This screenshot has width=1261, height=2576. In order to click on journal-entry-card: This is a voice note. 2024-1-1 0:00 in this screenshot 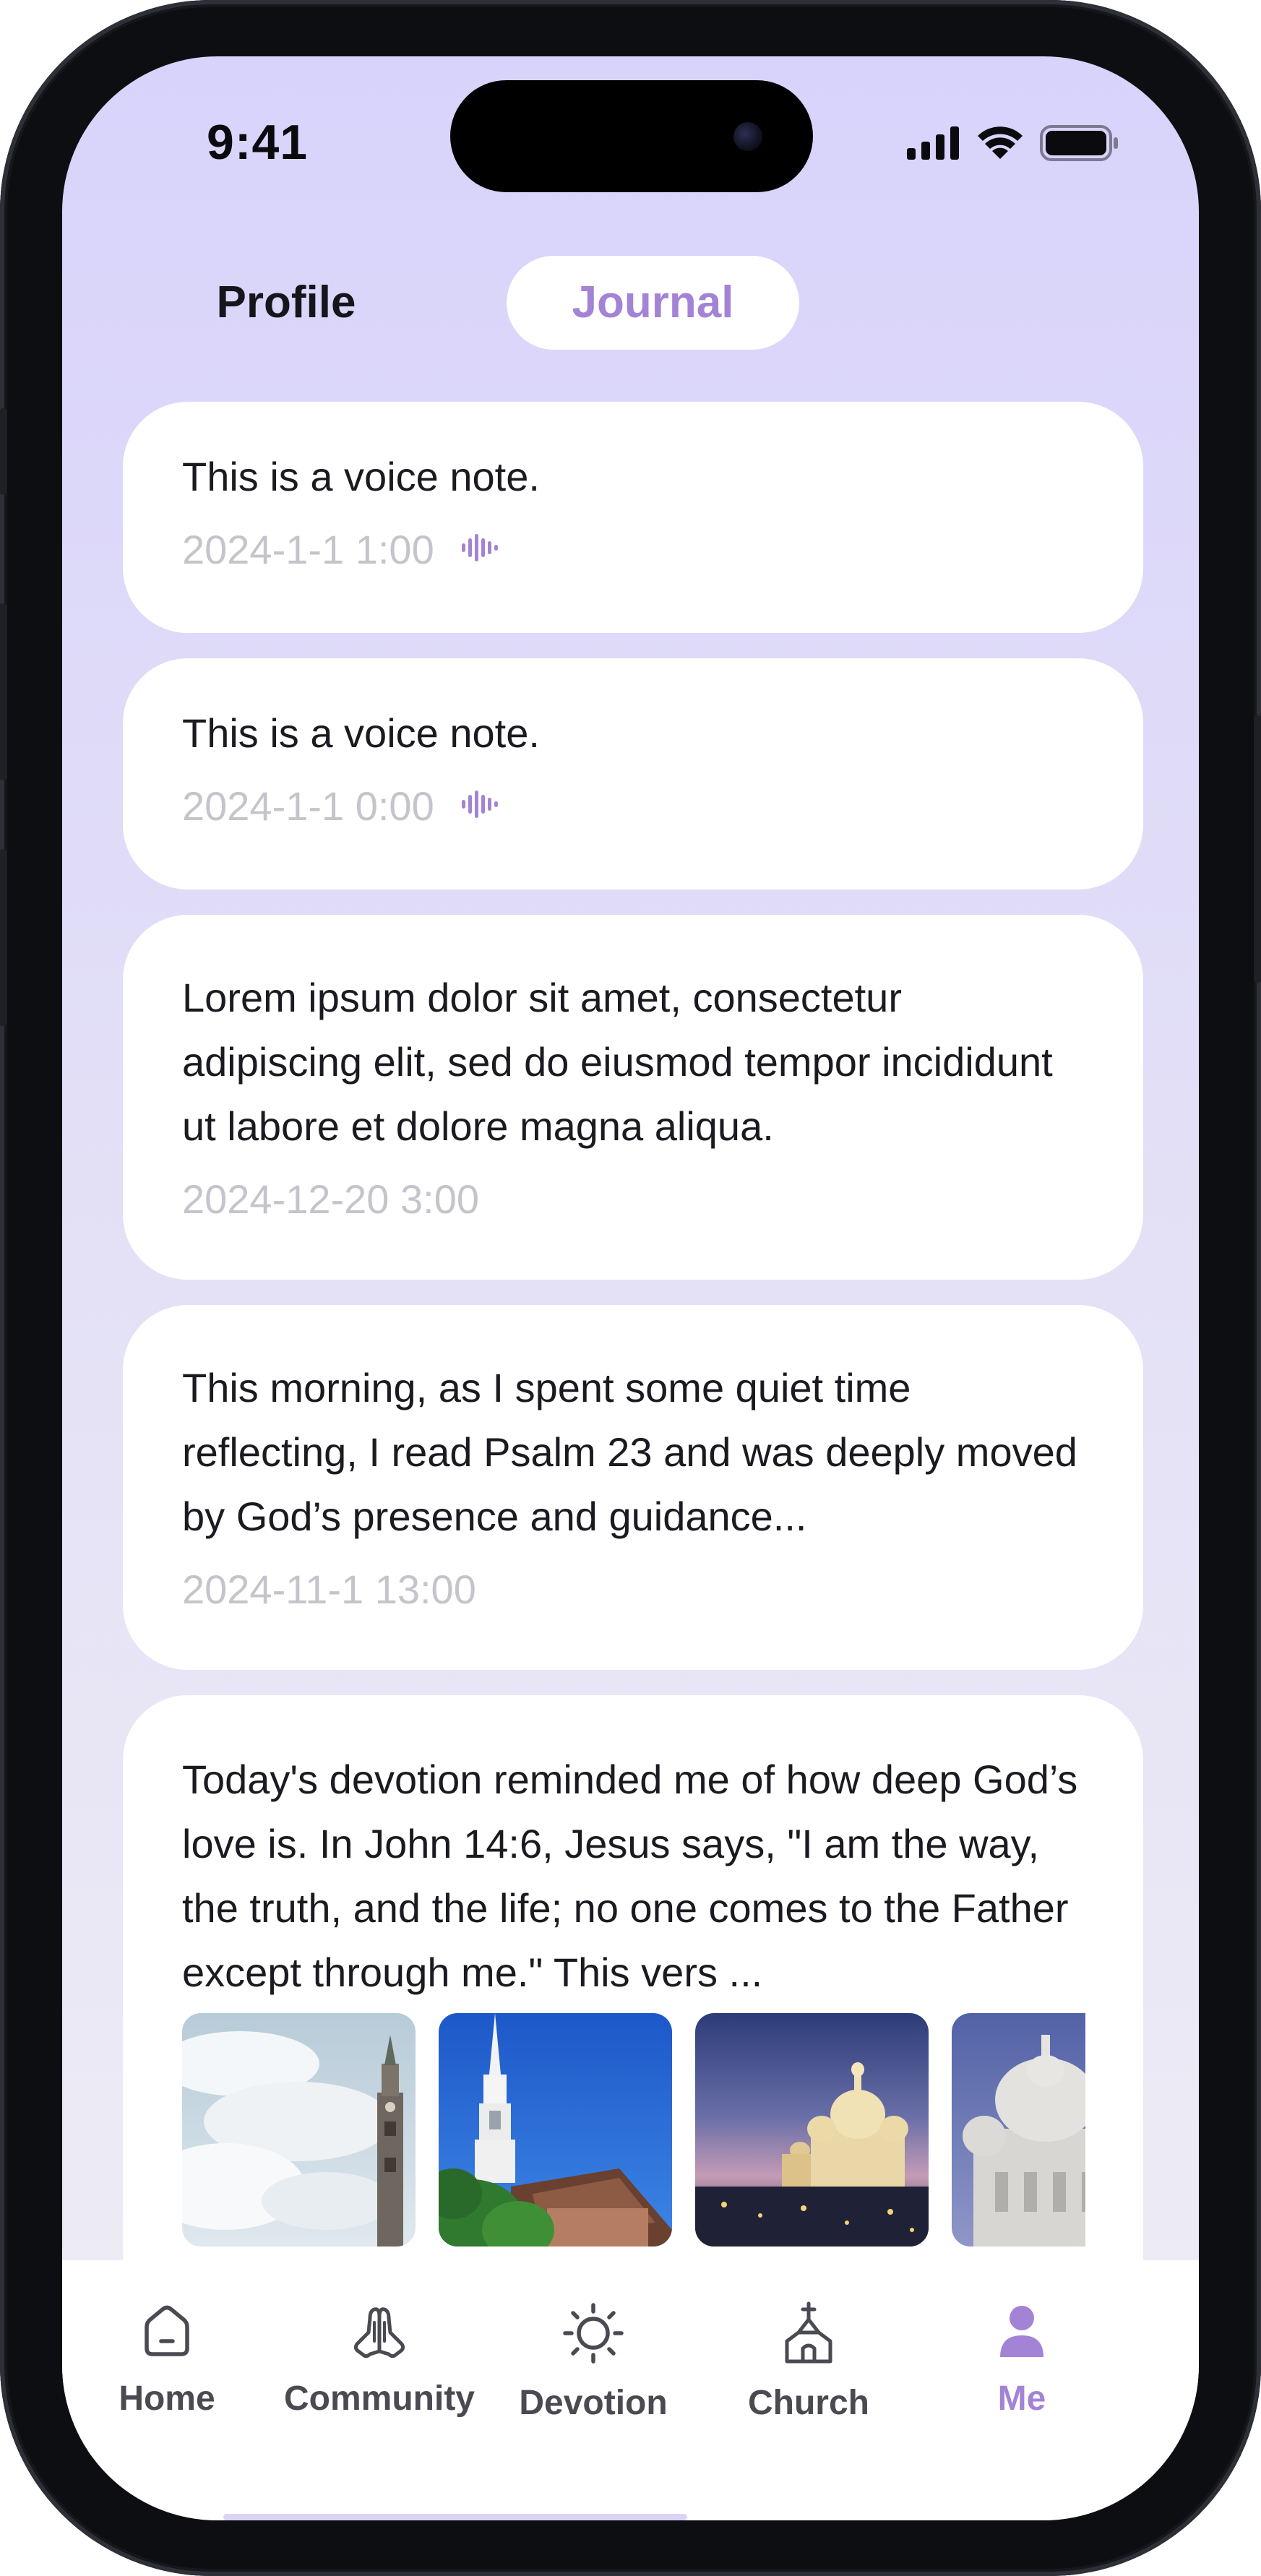, I will do `click(633, 773)`.